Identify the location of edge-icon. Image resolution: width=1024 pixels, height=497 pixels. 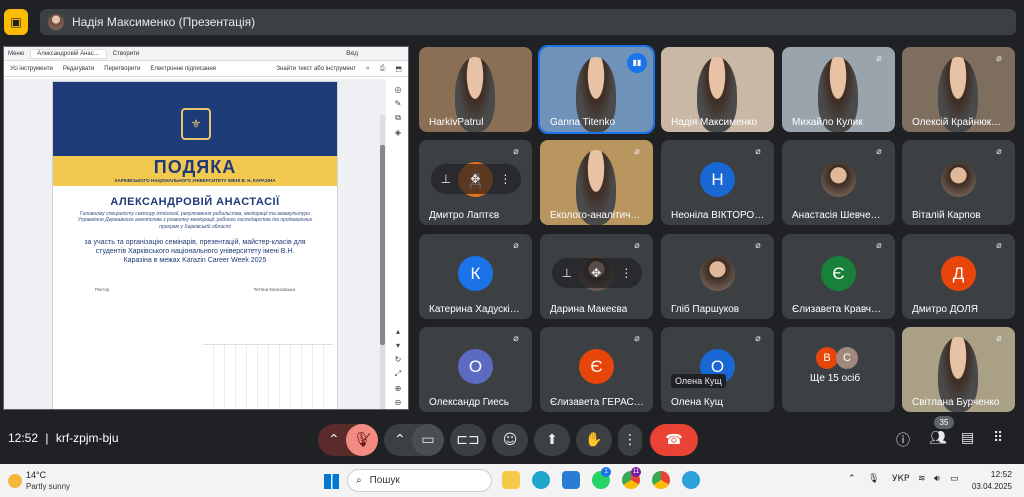
(541, 480).